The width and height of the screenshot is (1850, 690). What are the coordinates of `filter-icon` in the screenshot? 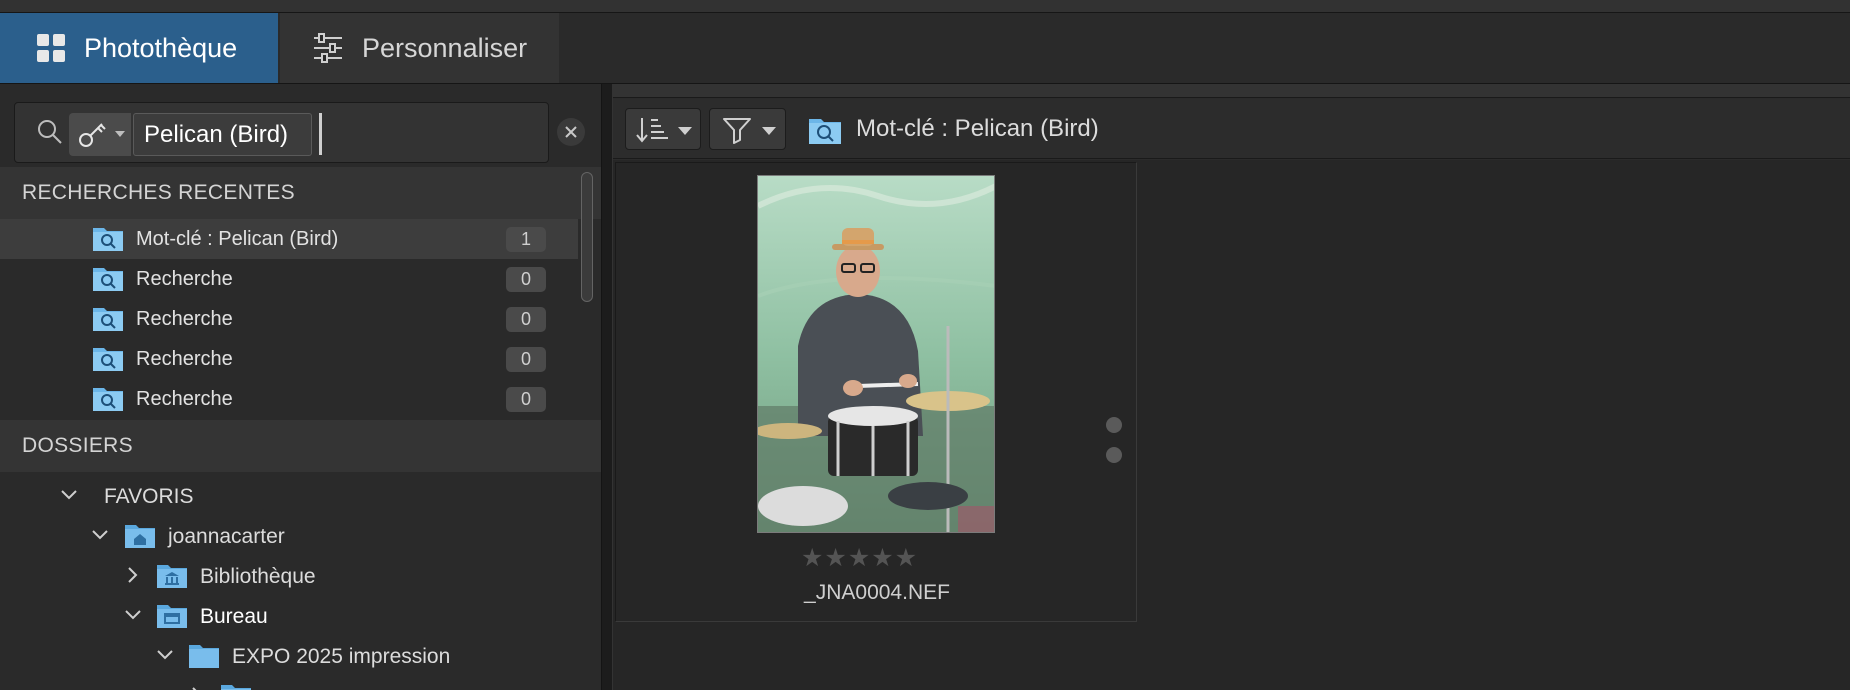 It's located at (737, 131).